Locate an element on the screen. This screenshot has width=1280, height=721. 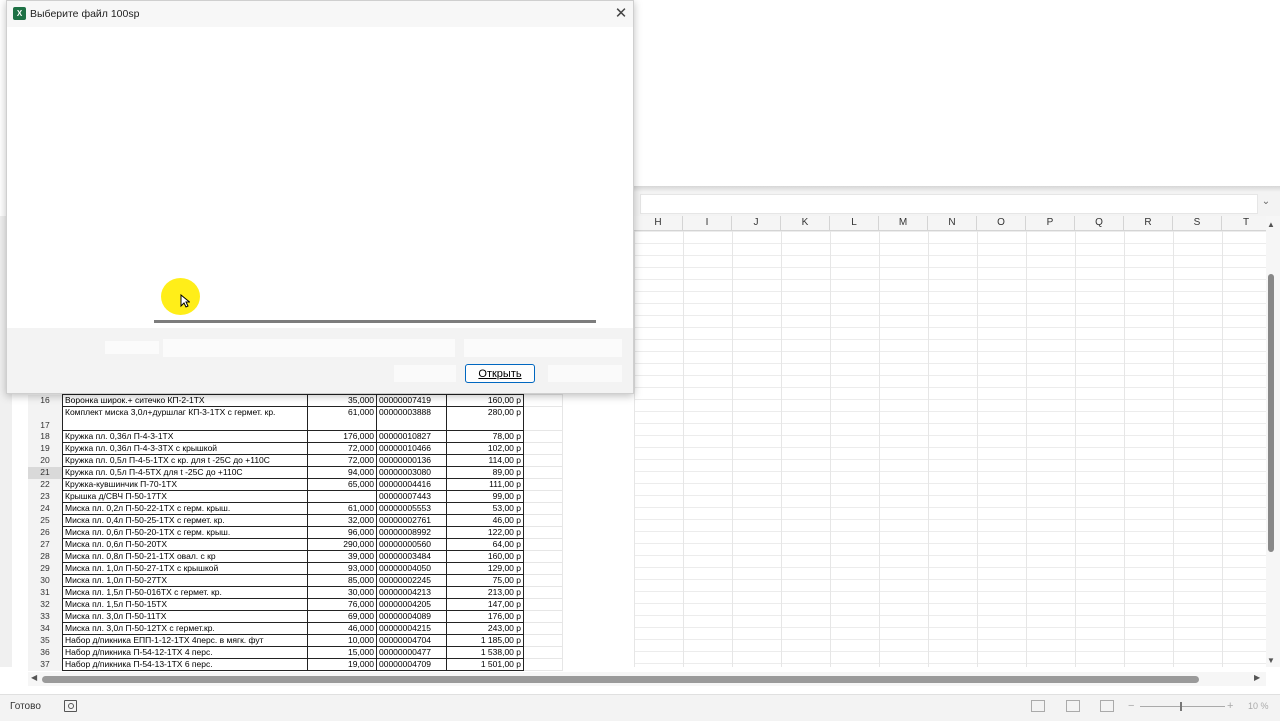
product-code-cell: 00000004416 is located at coordinates (411, 484).